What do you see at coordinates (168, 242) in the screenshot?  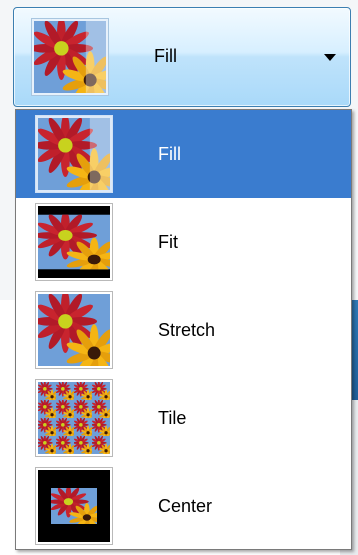 I see `option-label: Fit` at bounding box center [168, 242].